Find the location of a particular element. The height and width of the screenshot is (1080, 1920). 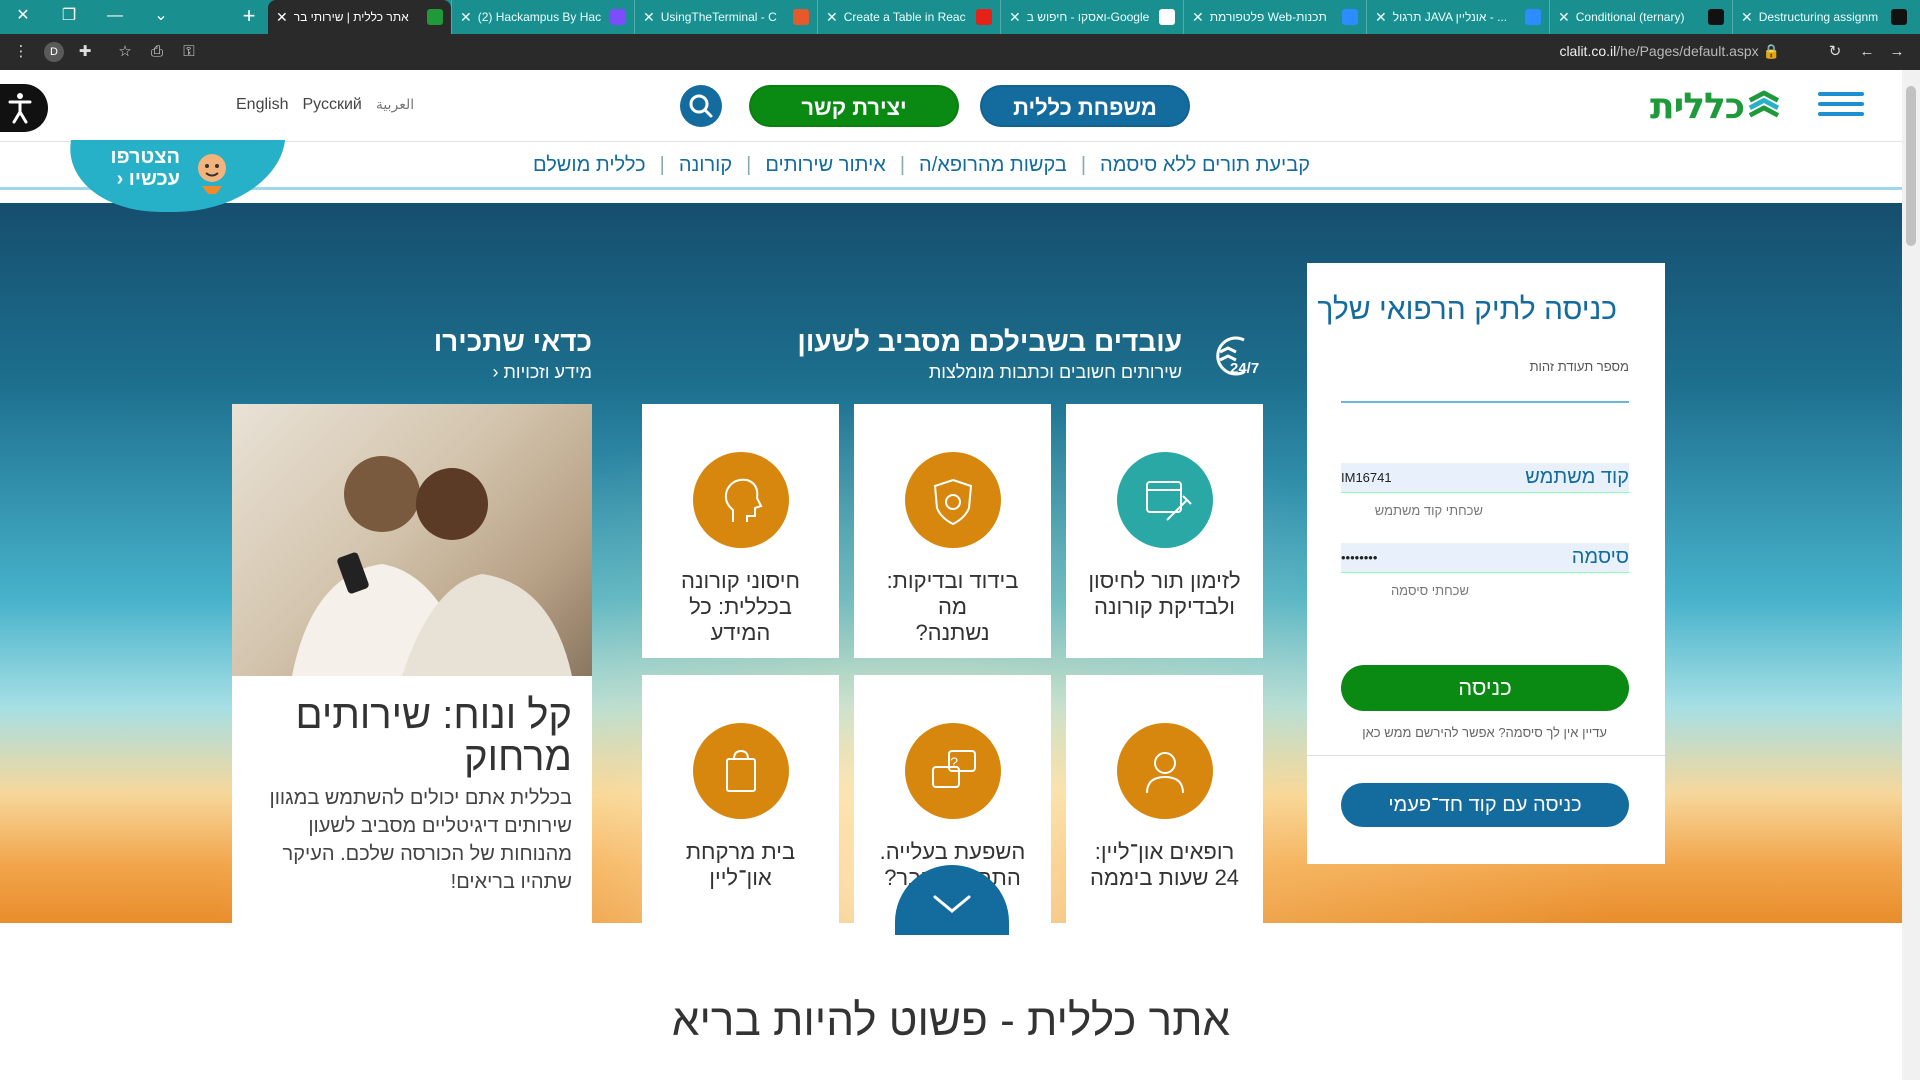

url-path: /he/Pages/default.aspx is located at coordinates (1687, 51).